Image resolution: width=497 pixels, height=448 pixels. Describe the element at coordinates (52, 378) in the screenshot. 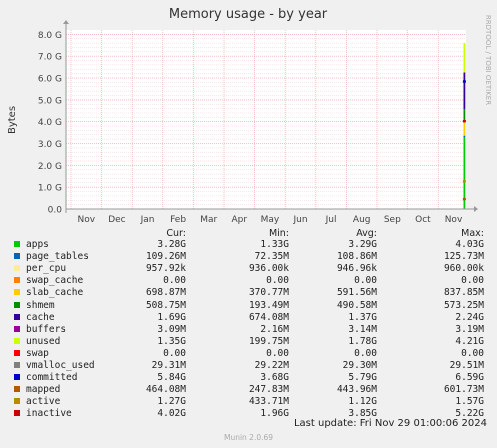

I see `legend-label: committed` at that location.